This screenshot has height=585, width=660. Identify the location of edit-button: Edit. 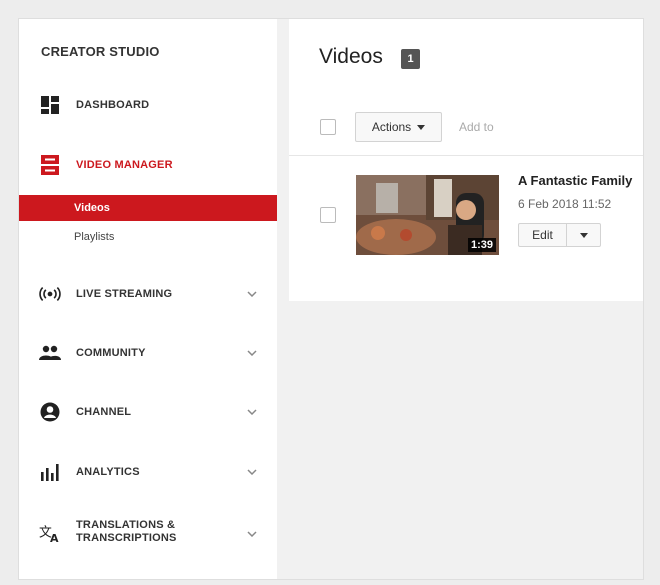
(542, 235).